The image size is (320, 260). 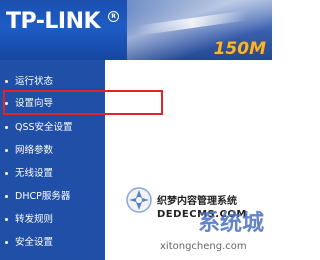 I want to click on sidebar-item-forwarding: 转发规则, so click(x=52, y=220).